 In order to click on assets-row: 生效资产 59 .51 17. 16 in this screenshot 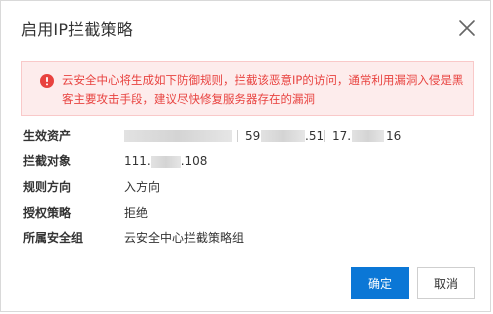, I will do `click(248, 136)`.